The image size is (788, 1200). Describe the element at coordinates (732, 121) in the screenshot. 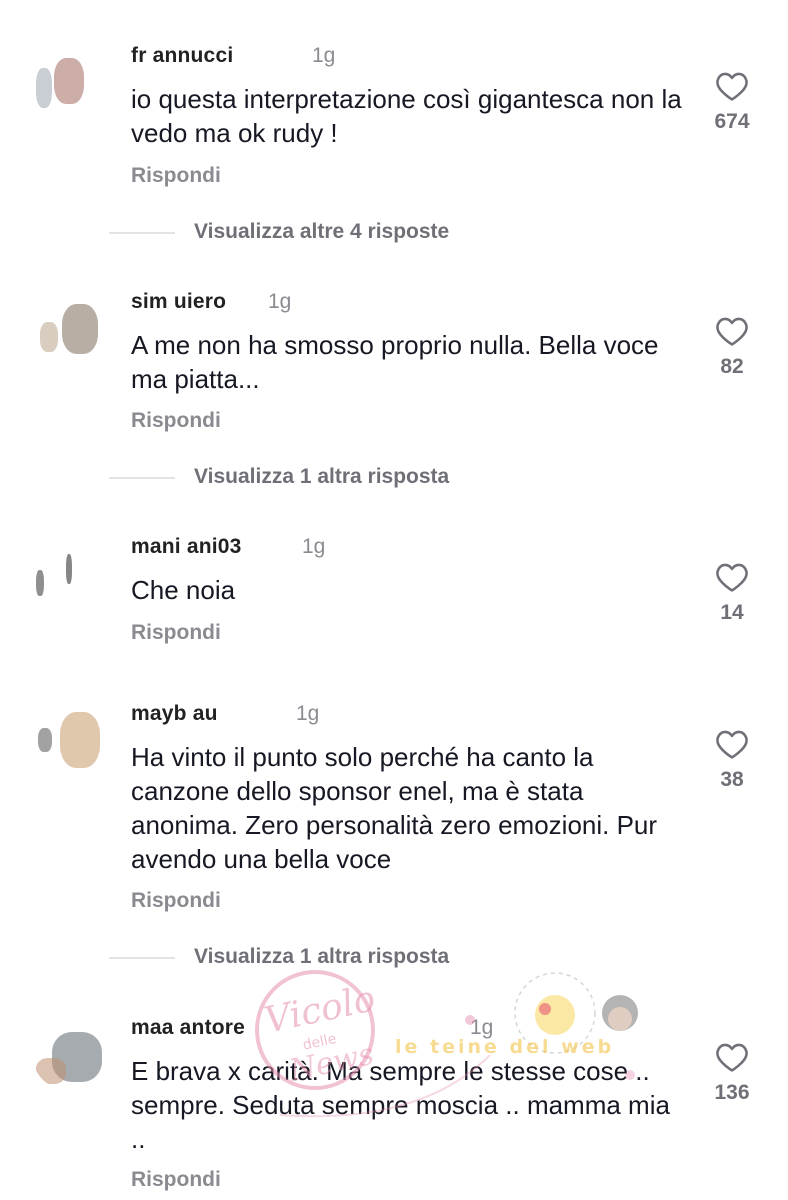

I see `like-count: 674` at that location.